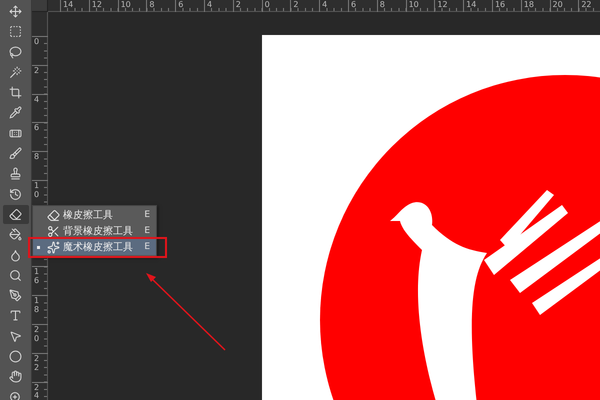 Image resolution: width=600 pixels, height=400 pixels. What do you see at coordinates (15, 315) in the screenshot?
I see `type-icon` at bounding box center [15, 315].